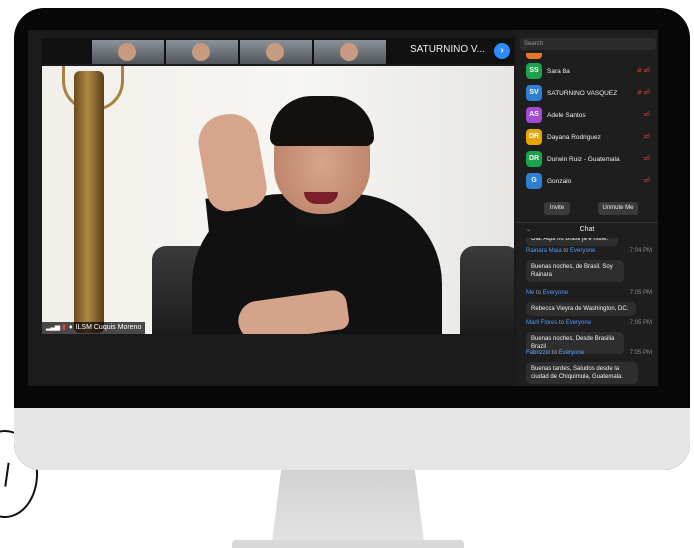 This screenshot has height=548, width=694. Describe the element at coordinates (108, 327) in the screenshot. I see `speaker-name: ILSM Cuquis Moreno` at that location.